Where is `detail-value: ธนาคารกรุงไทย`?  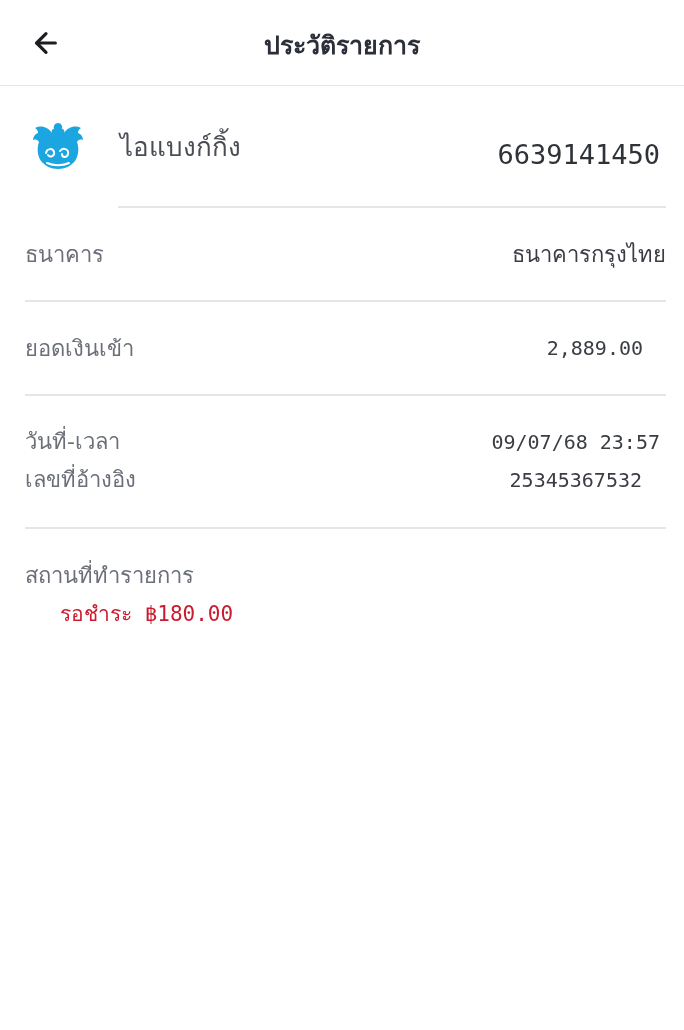 detail-value: ธนาคารกรุงไทย is located at coordinates (589, 255).